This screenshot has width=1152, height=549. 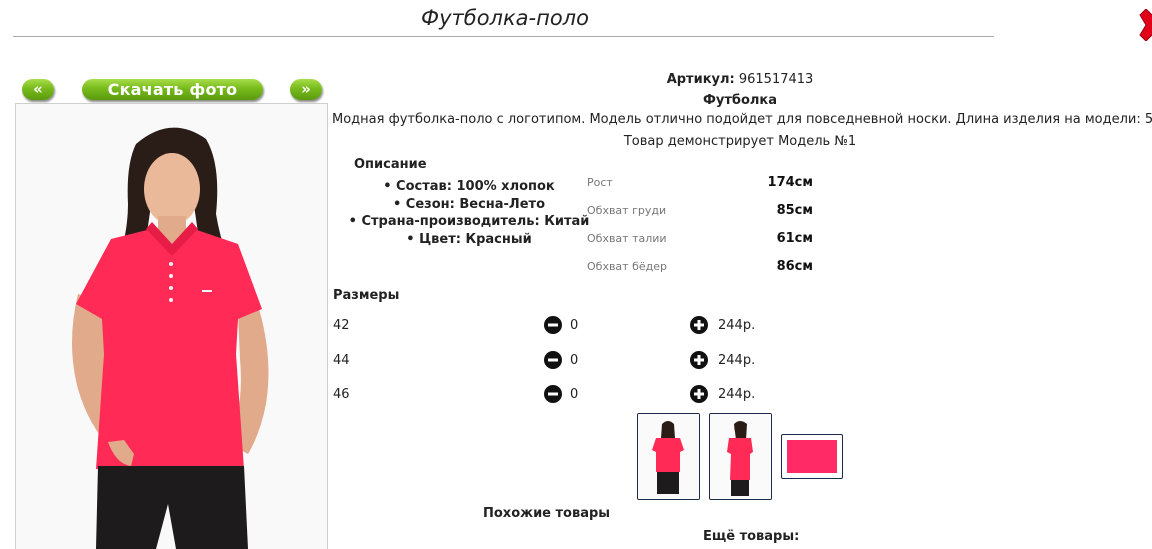 What do you see at coordinates (600, 182) in the screenshot?
I see `measurement-label: Рост` at bounding box center [600, 182].